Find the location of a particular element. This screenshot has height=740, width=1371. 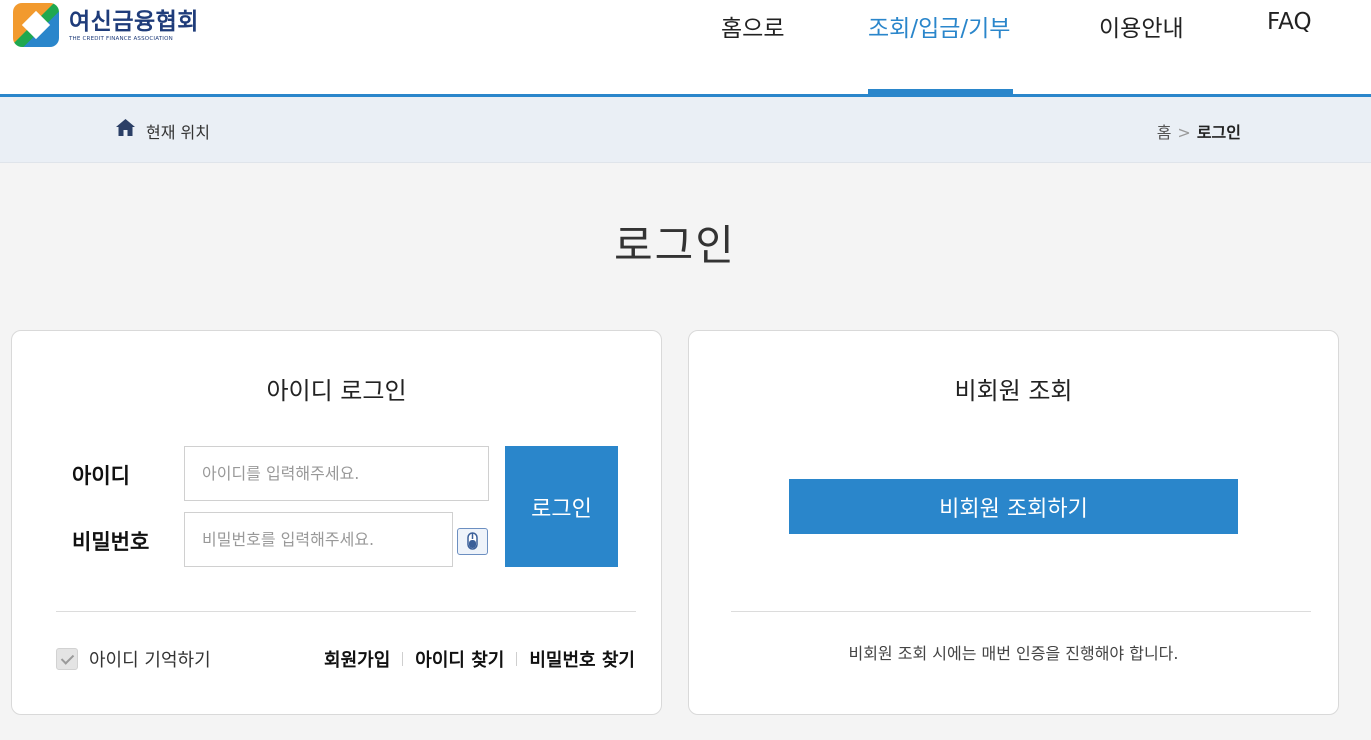

find-id-link: 아이디 찾기 is located at coordinates (459, 659).